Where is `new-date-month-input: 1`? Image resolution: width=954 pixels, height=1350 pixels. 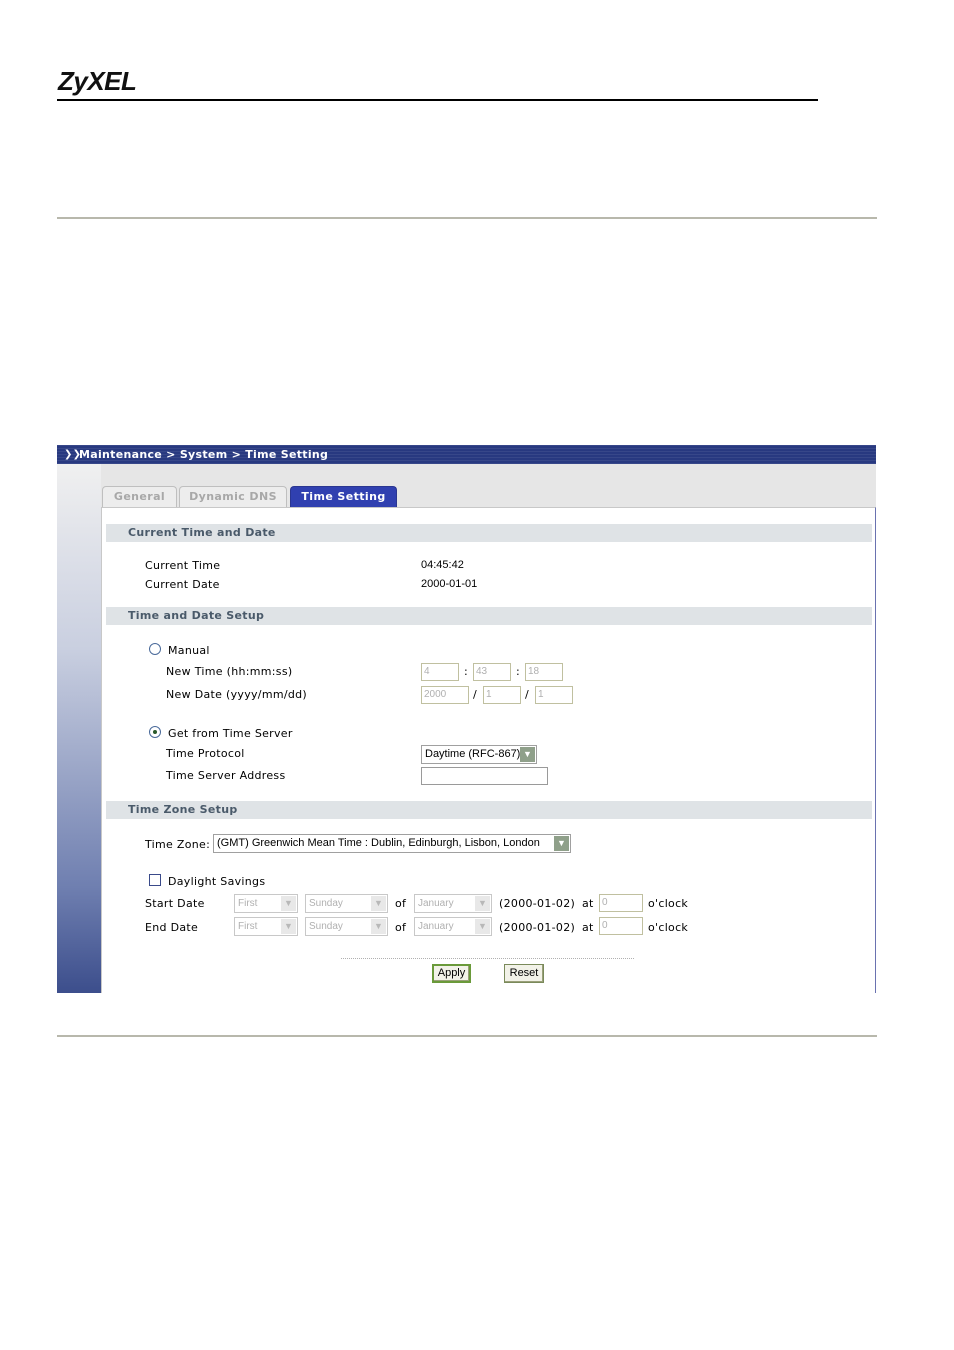 new-date-month-input: 1 is located at coordinates (502, 695).